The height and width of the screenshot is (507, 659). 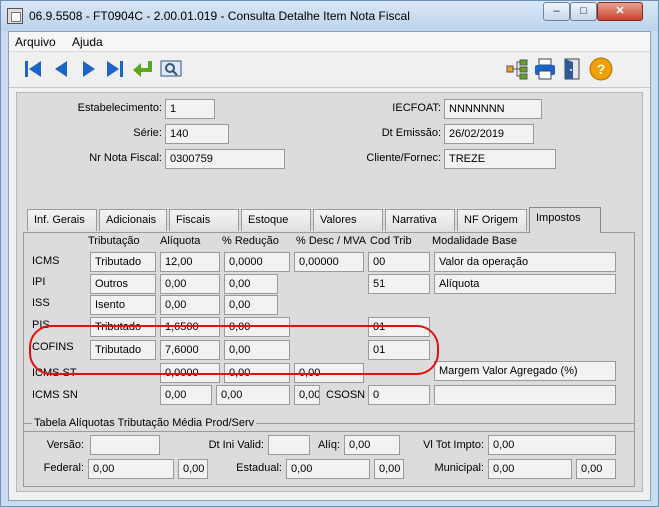 What do you see at coordinates (55, 395) in the screenshot?
I see `icms-sn-label: ICMS SN` at bounding box center [55, 395].